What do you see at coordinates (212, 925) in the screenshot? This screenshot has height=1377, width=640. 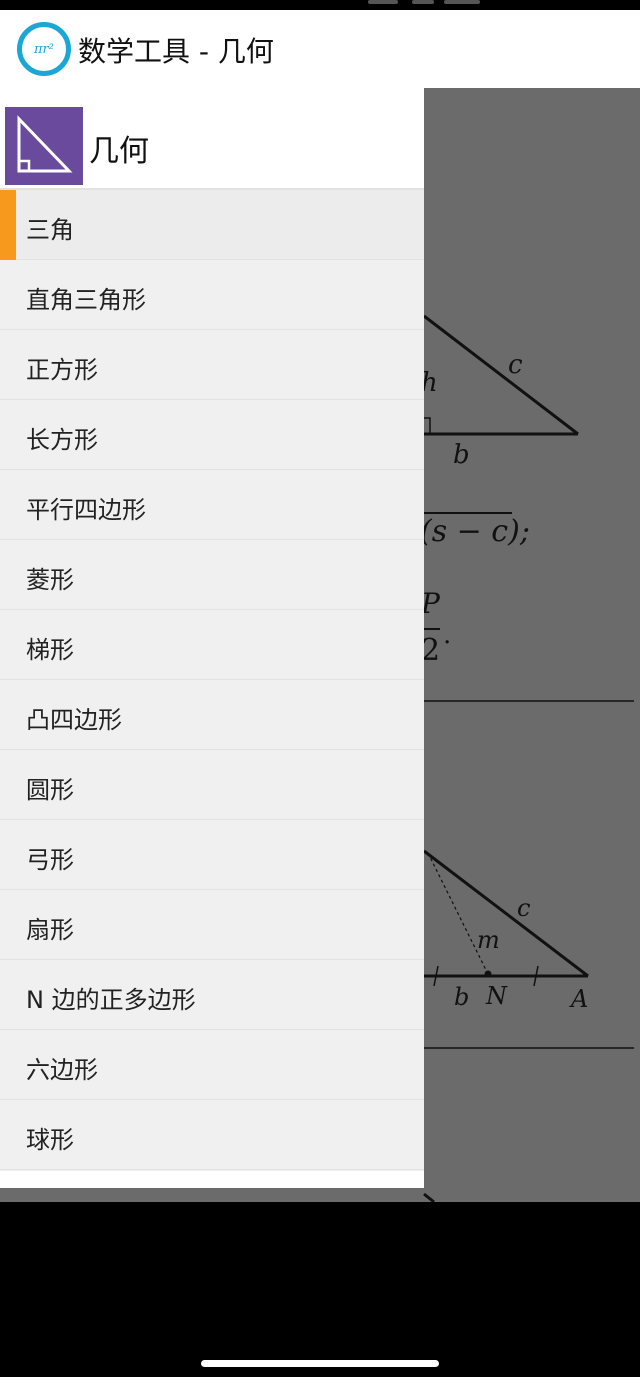 I see `menu-item: 扇形` at bounding box center [212, 925].